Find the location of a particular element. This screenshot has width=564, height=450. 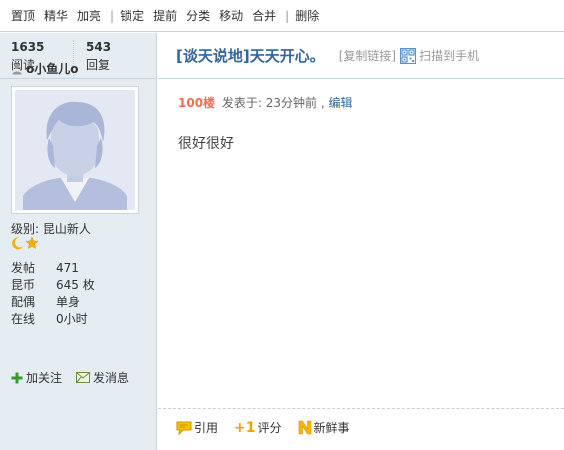

coins-row: 昆币 645 枚 is located at coordinates (81, 285).